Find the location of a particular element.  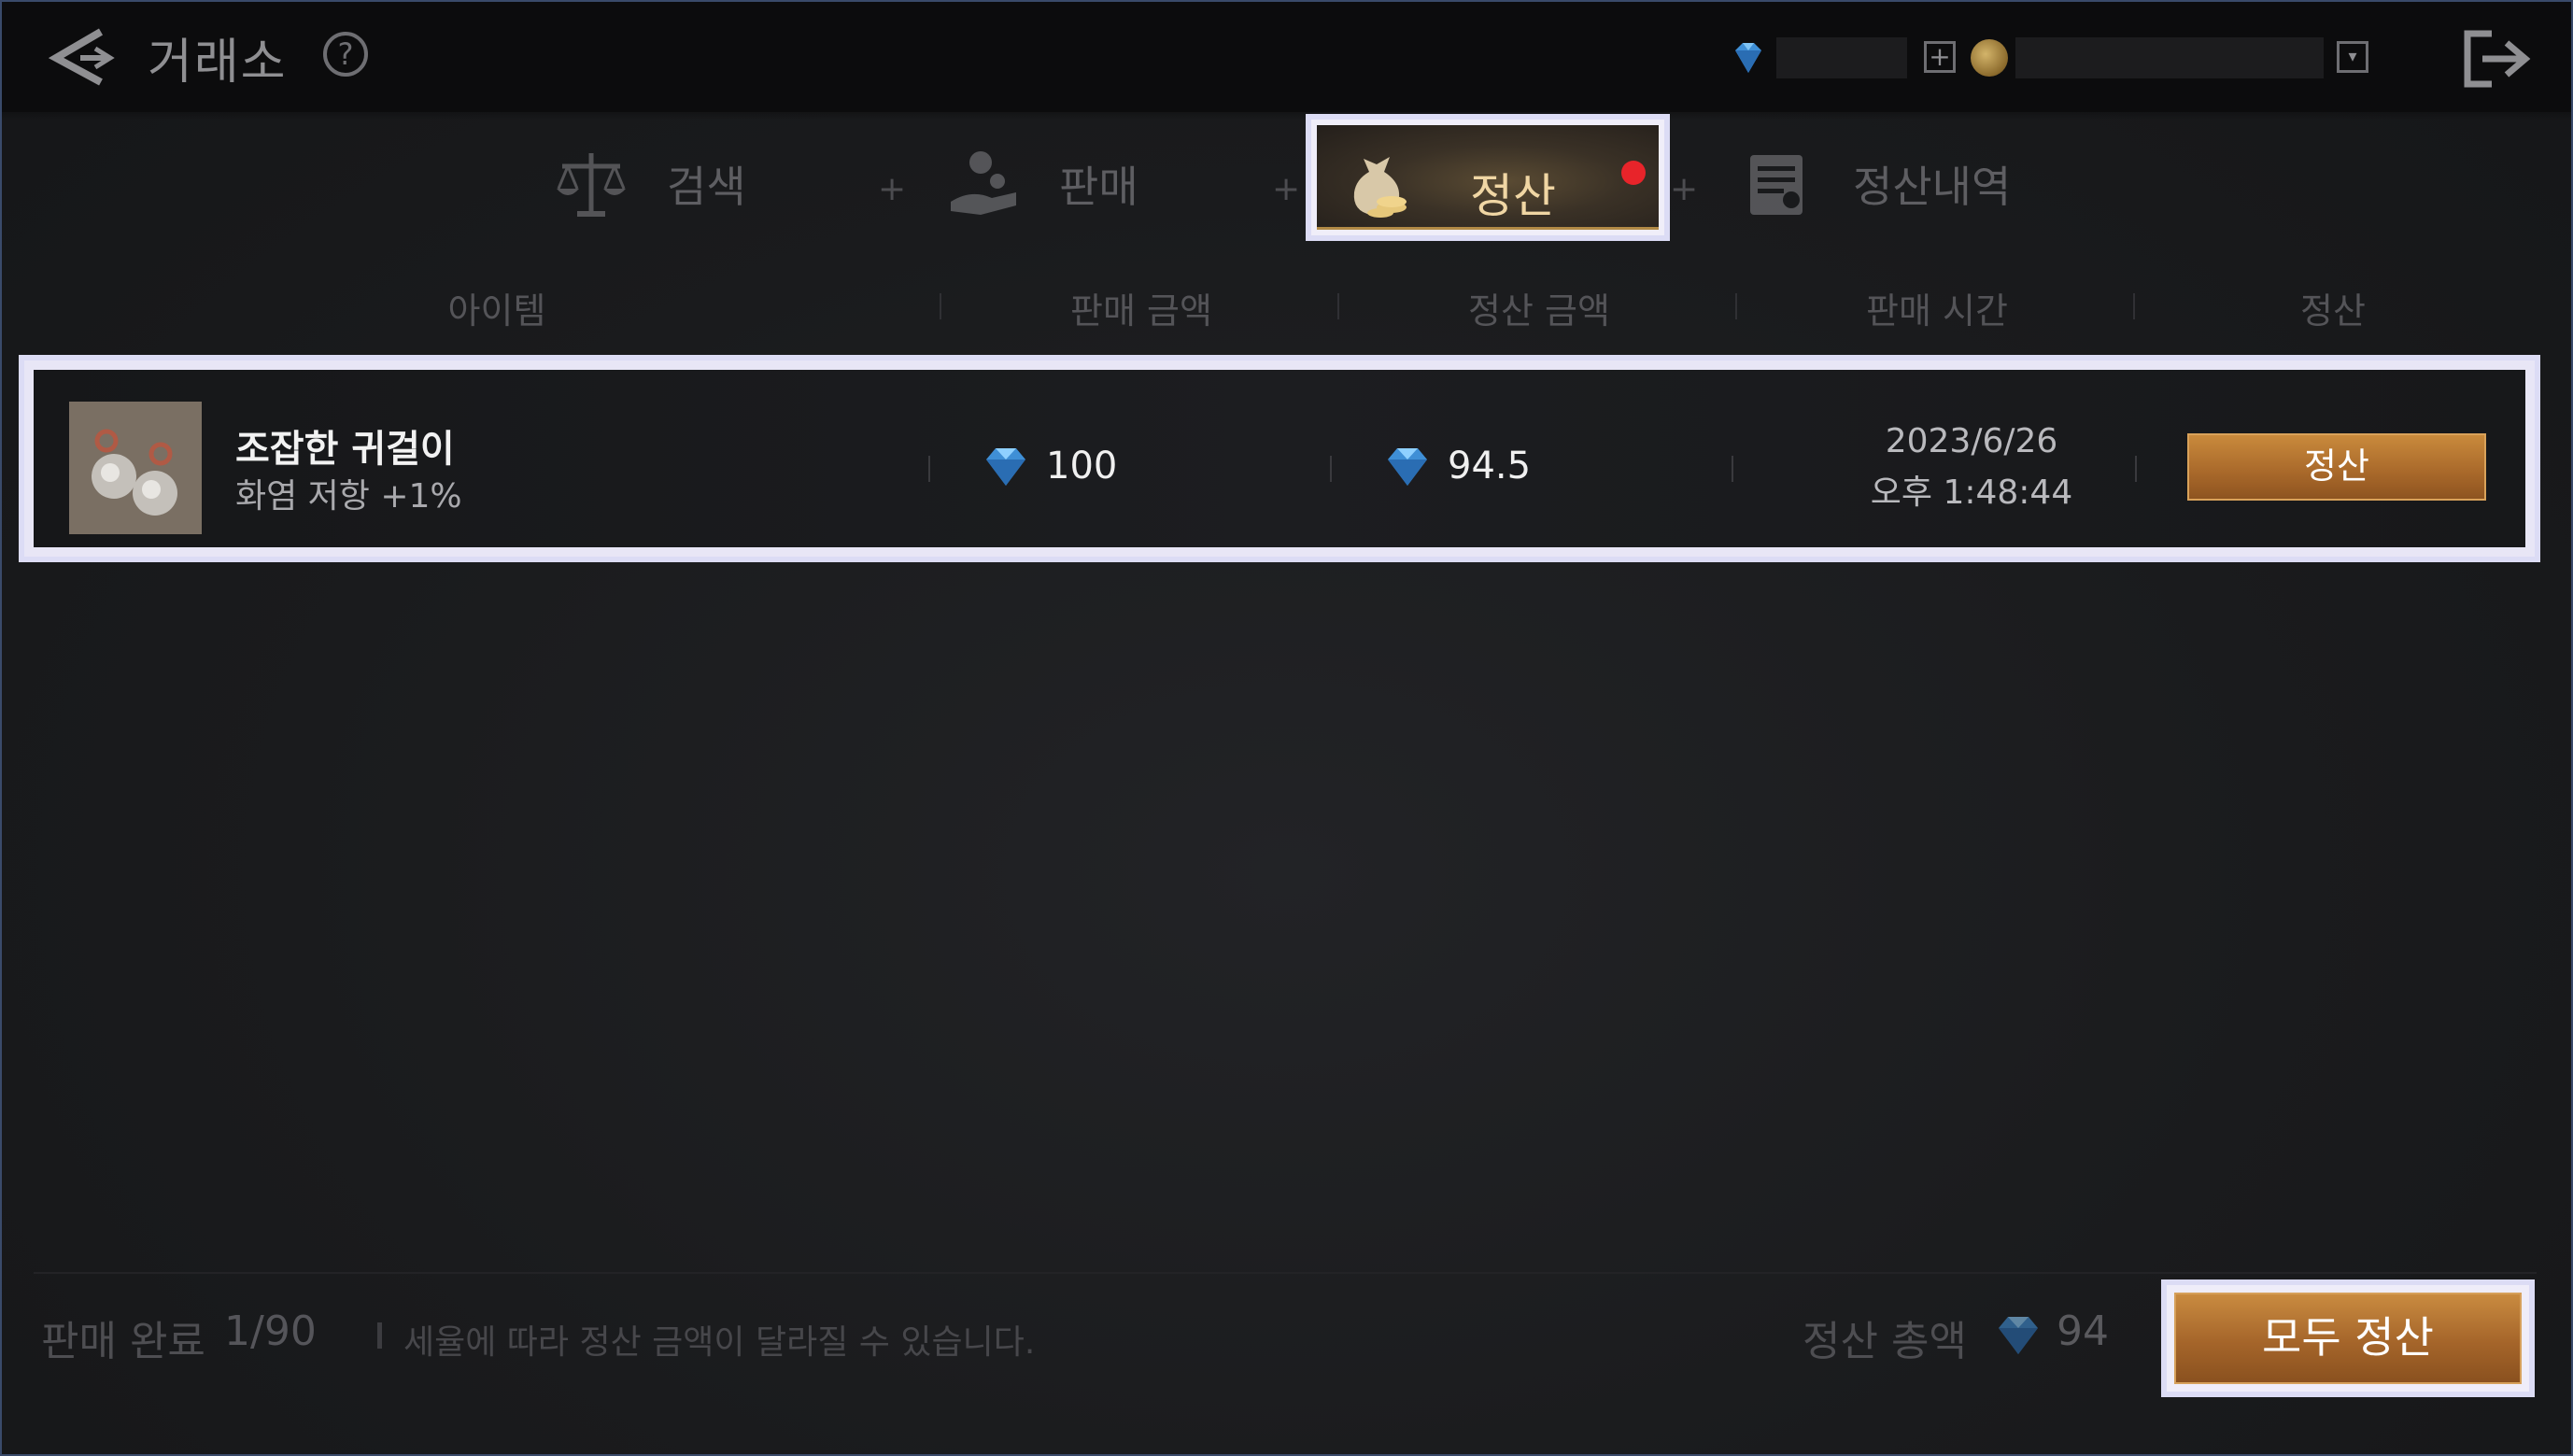

earring-item-icon is located at coordinates (135, 468).